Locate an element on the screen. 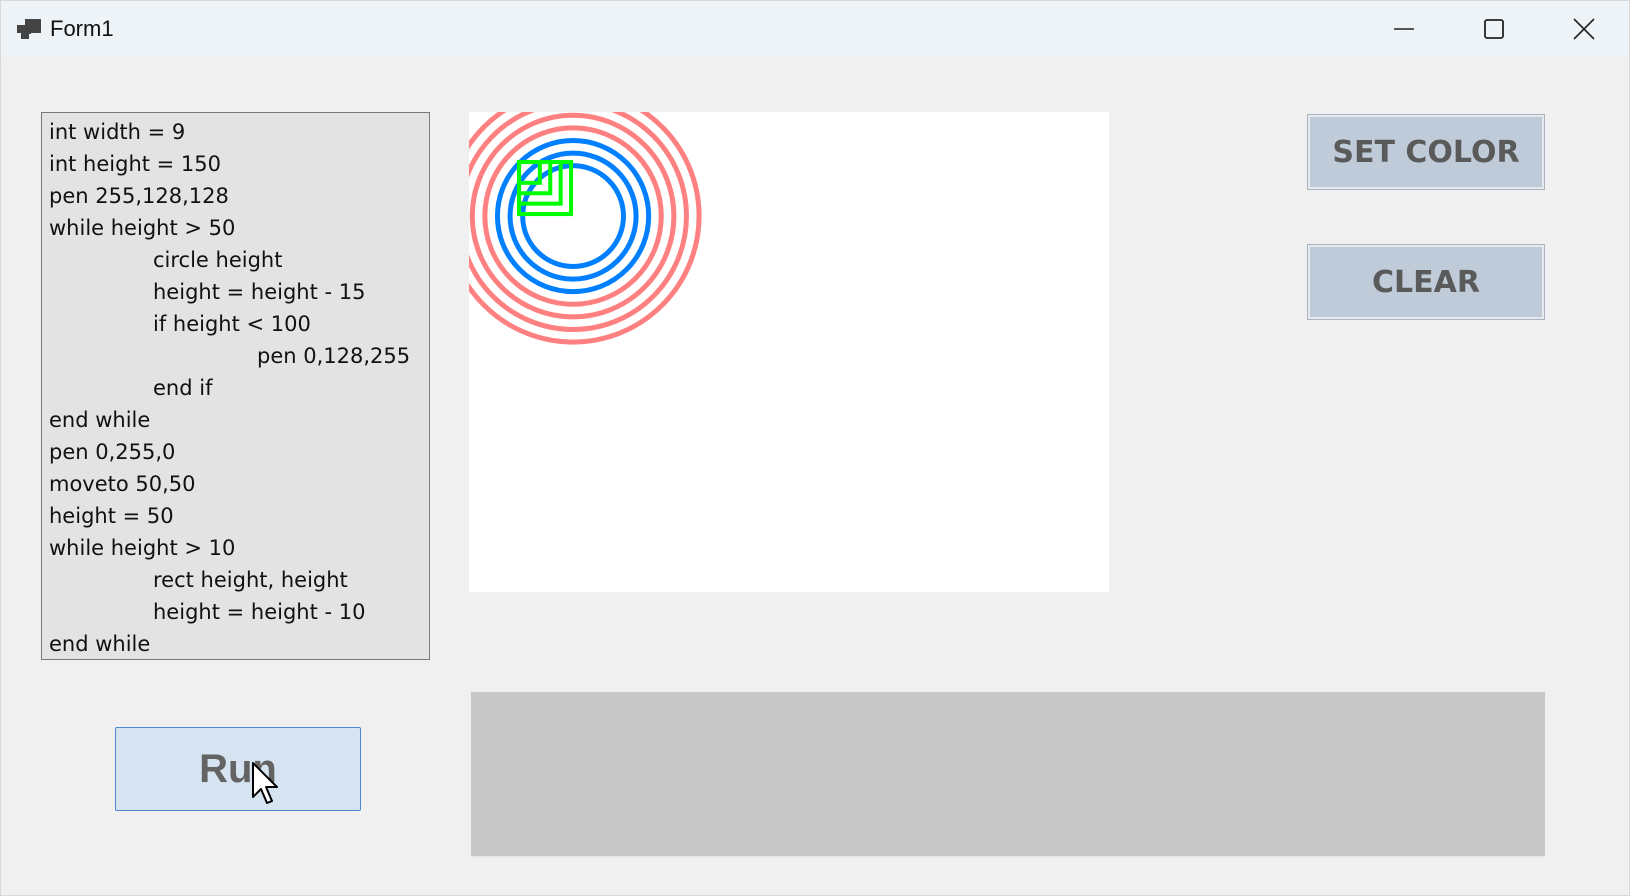 This screenshot has height=896, width=1630. code-line: while height > 50 is located at coordinates (142, 228).